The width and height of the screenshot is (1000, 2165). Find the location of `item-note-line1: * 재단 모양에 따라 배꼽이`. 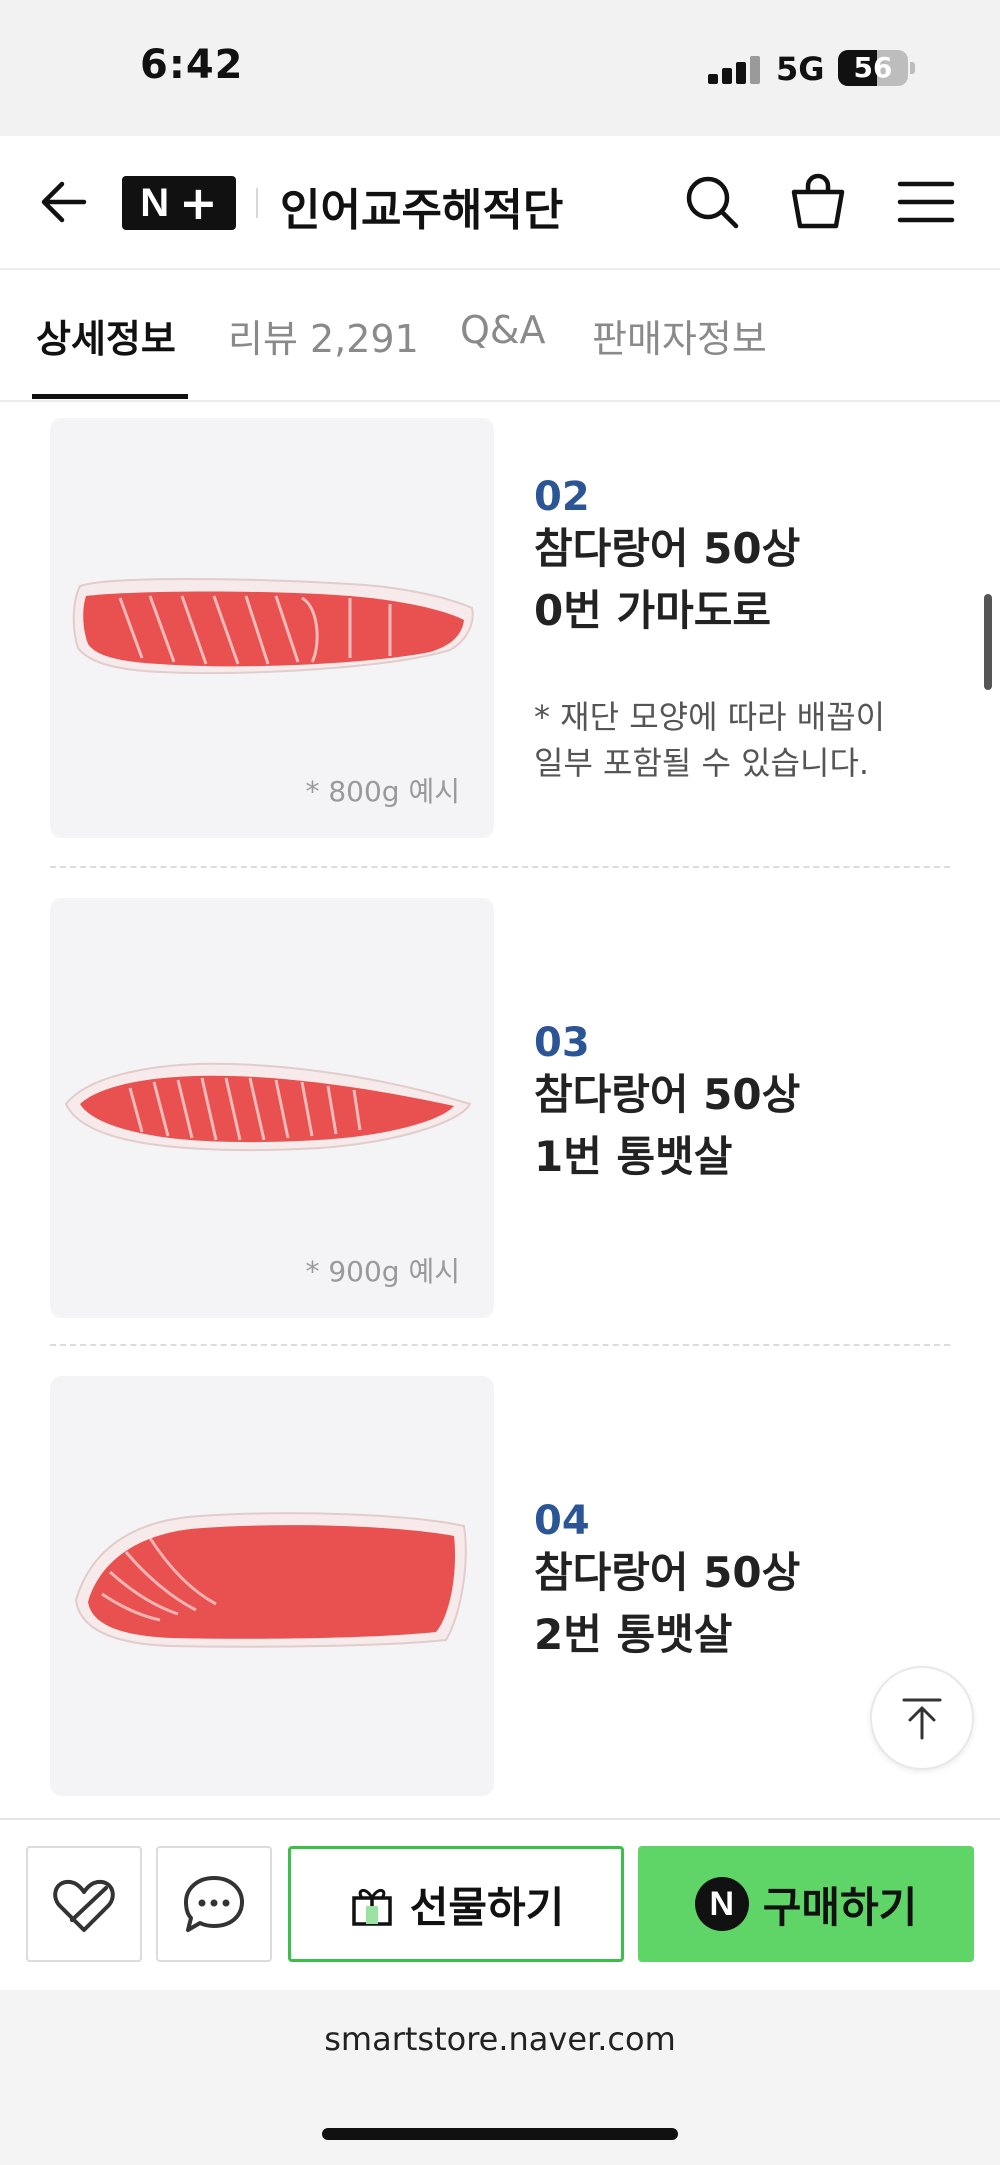

item-note-line1: * 재단 모양에 따라 배꼽이 is located at coordinates (710, 717).